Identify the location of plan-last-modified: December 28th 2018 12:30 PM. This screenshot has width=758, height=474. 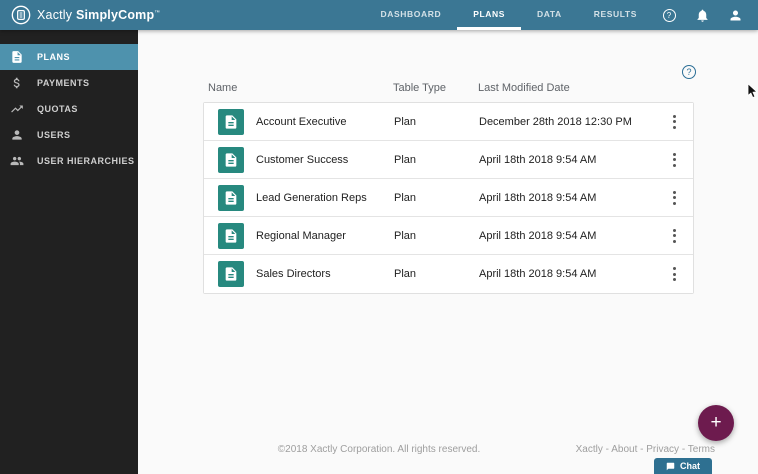
(555, 121).